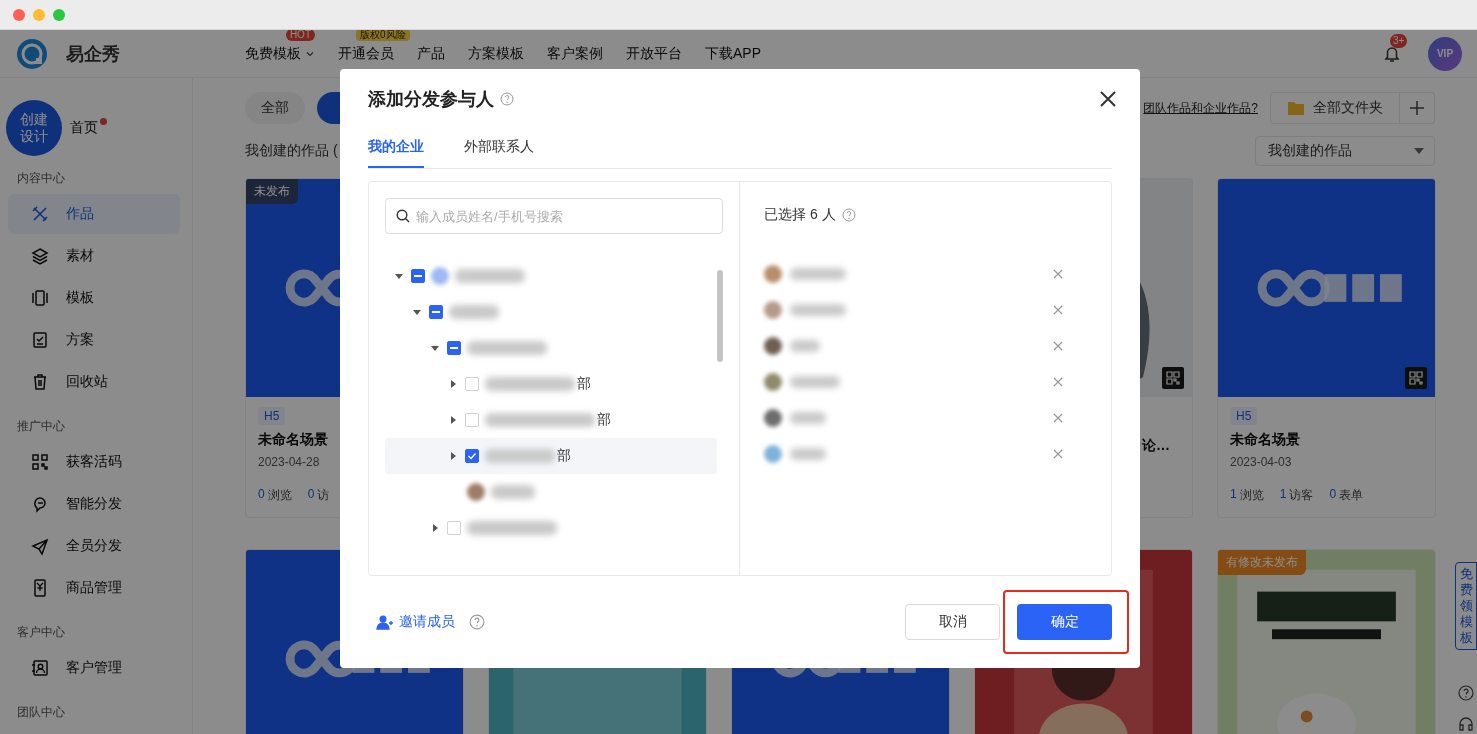  I want to click on sidebar-item: 作品, so click(94, 214).